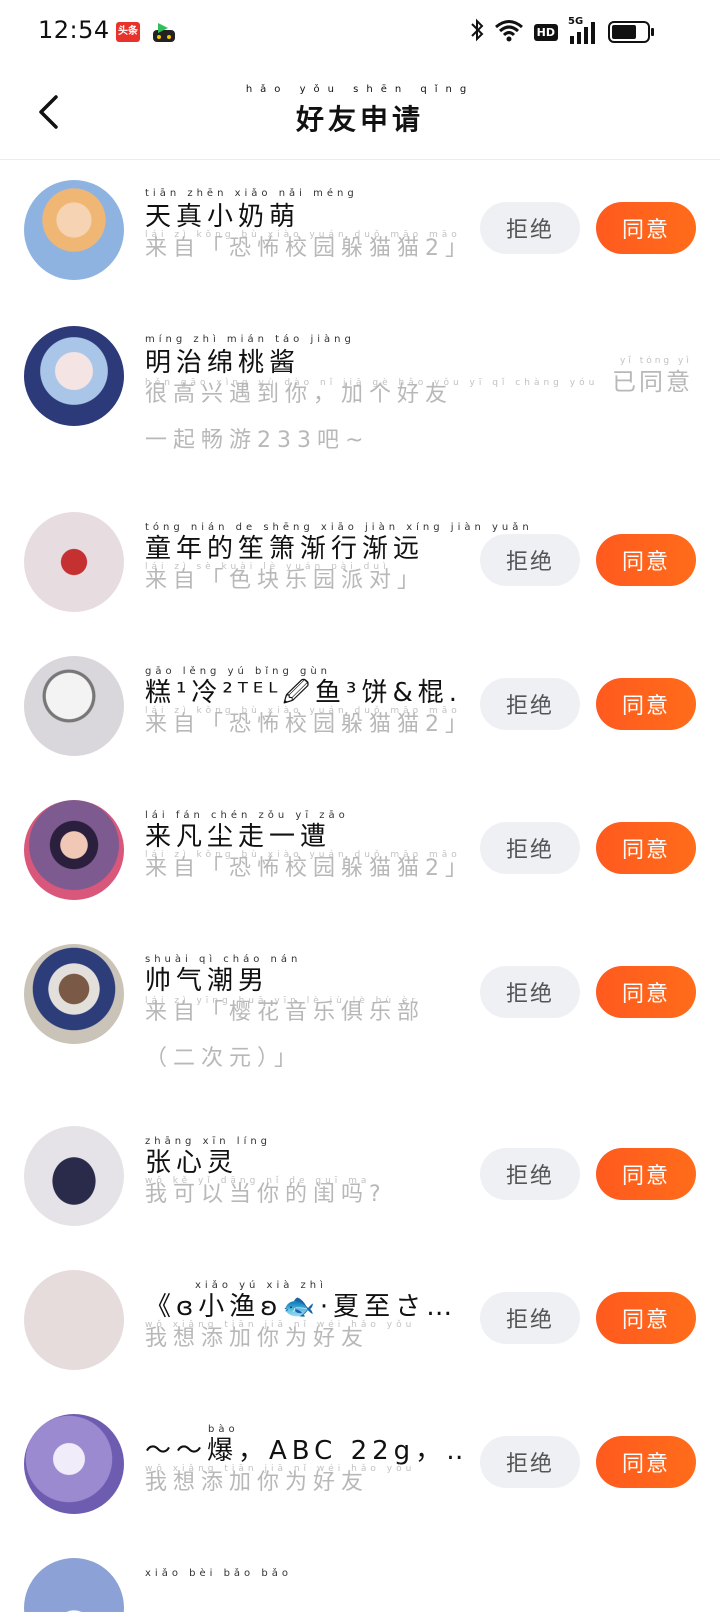  Describe the element at coordinates (285, 580) in the screenshot. I see `request-message: 来自「色块乐园派对」` at that location.